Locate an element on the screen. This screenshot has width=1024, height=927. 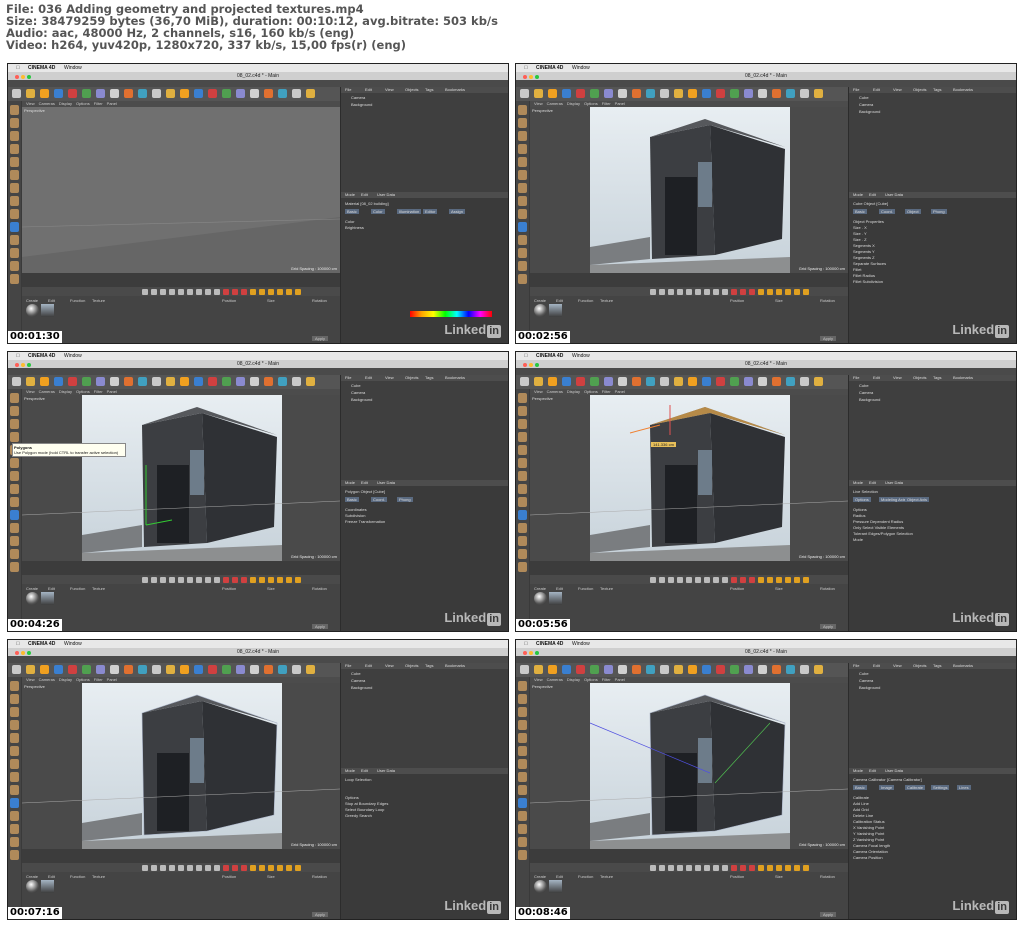
attribute-tab: Lines is located at coordinates (964, 787).